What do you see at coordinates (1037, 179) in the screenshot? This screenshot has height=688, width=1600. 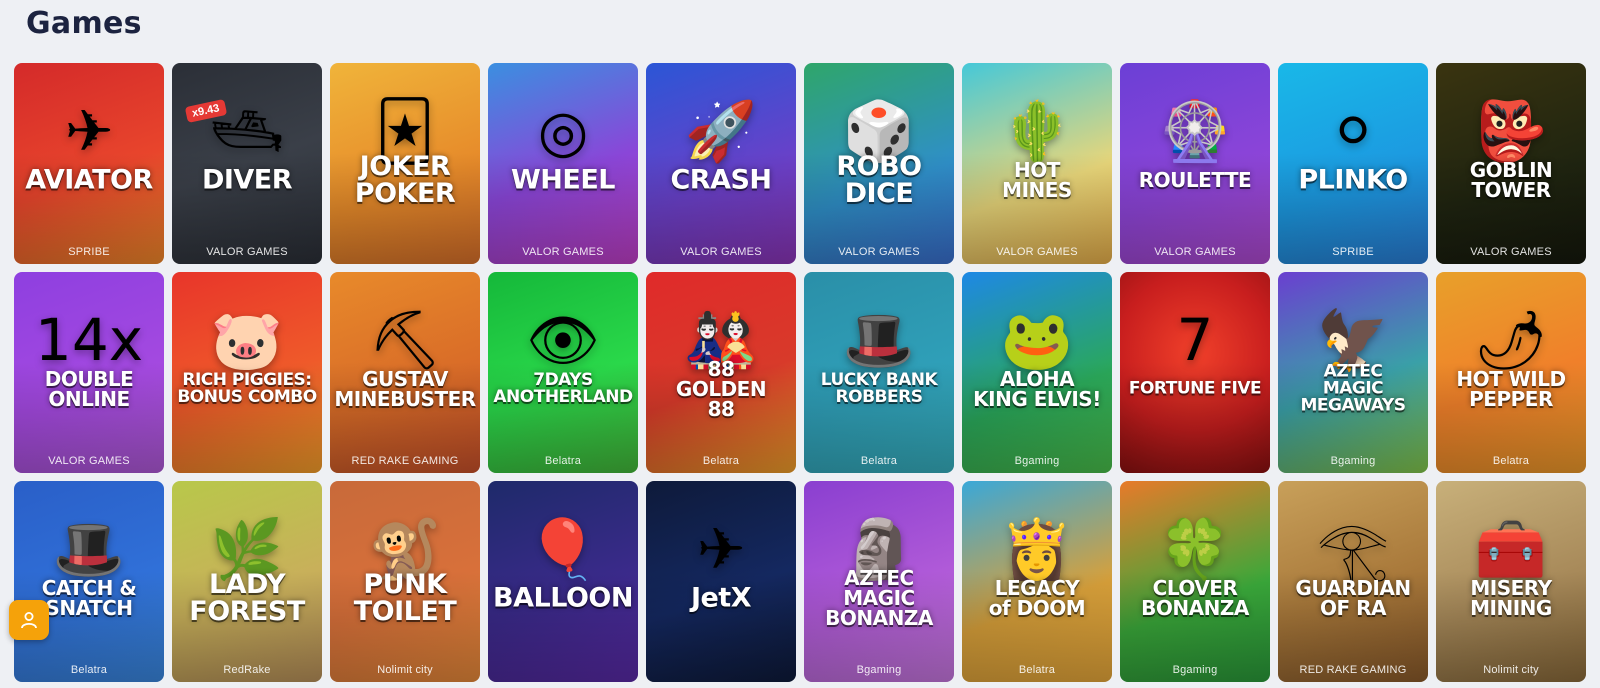 I see `game-title: HOT MINES` at bounding box center [1037, 179].